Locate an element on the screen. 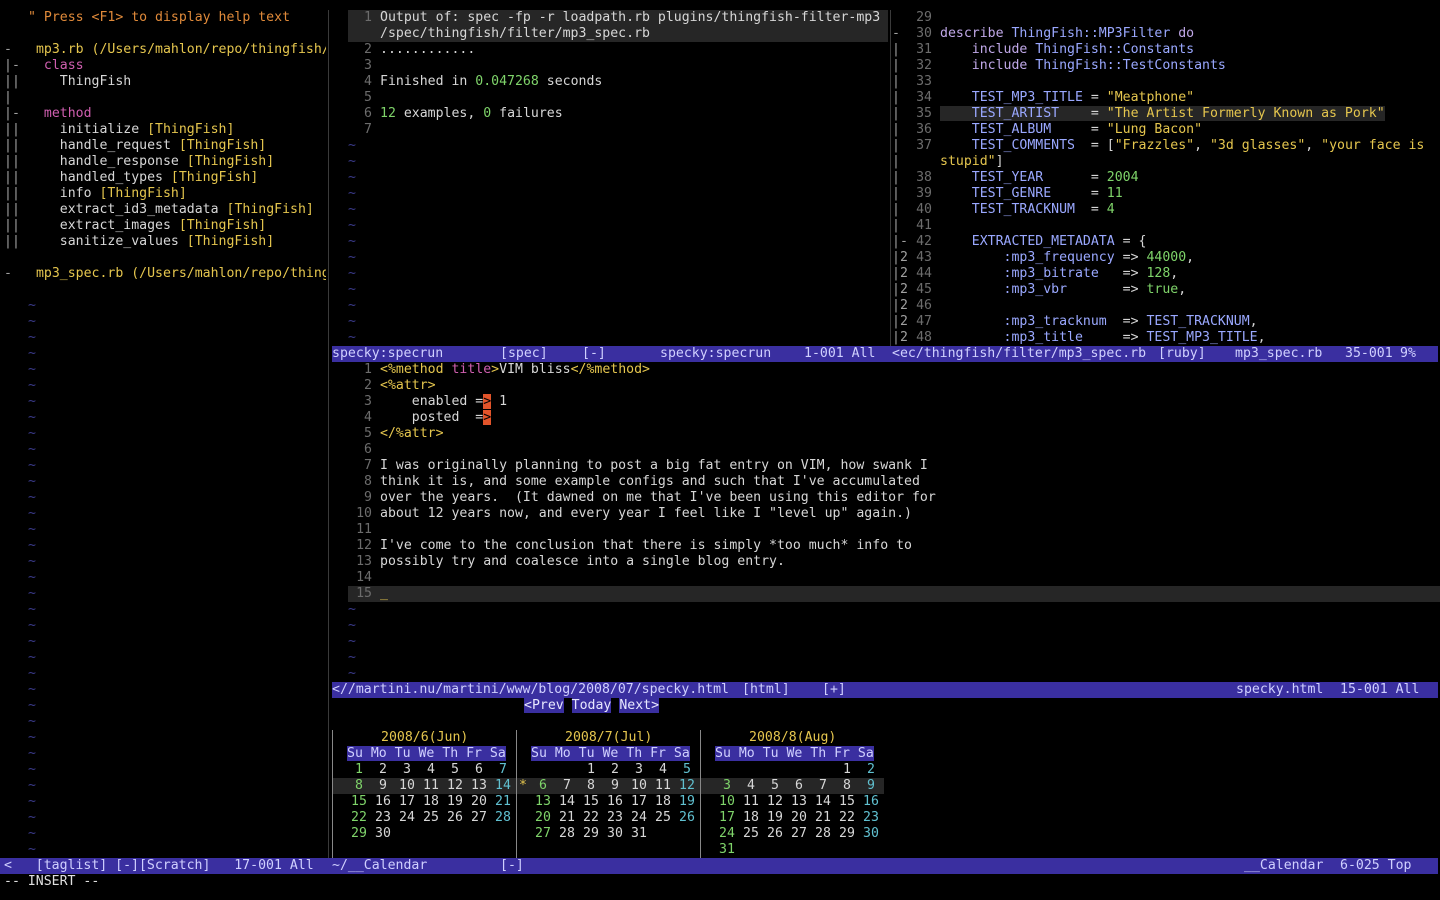 This screenshot has width=1440, height=900. taglist-line: |- class is located at coordinates (163, 66).